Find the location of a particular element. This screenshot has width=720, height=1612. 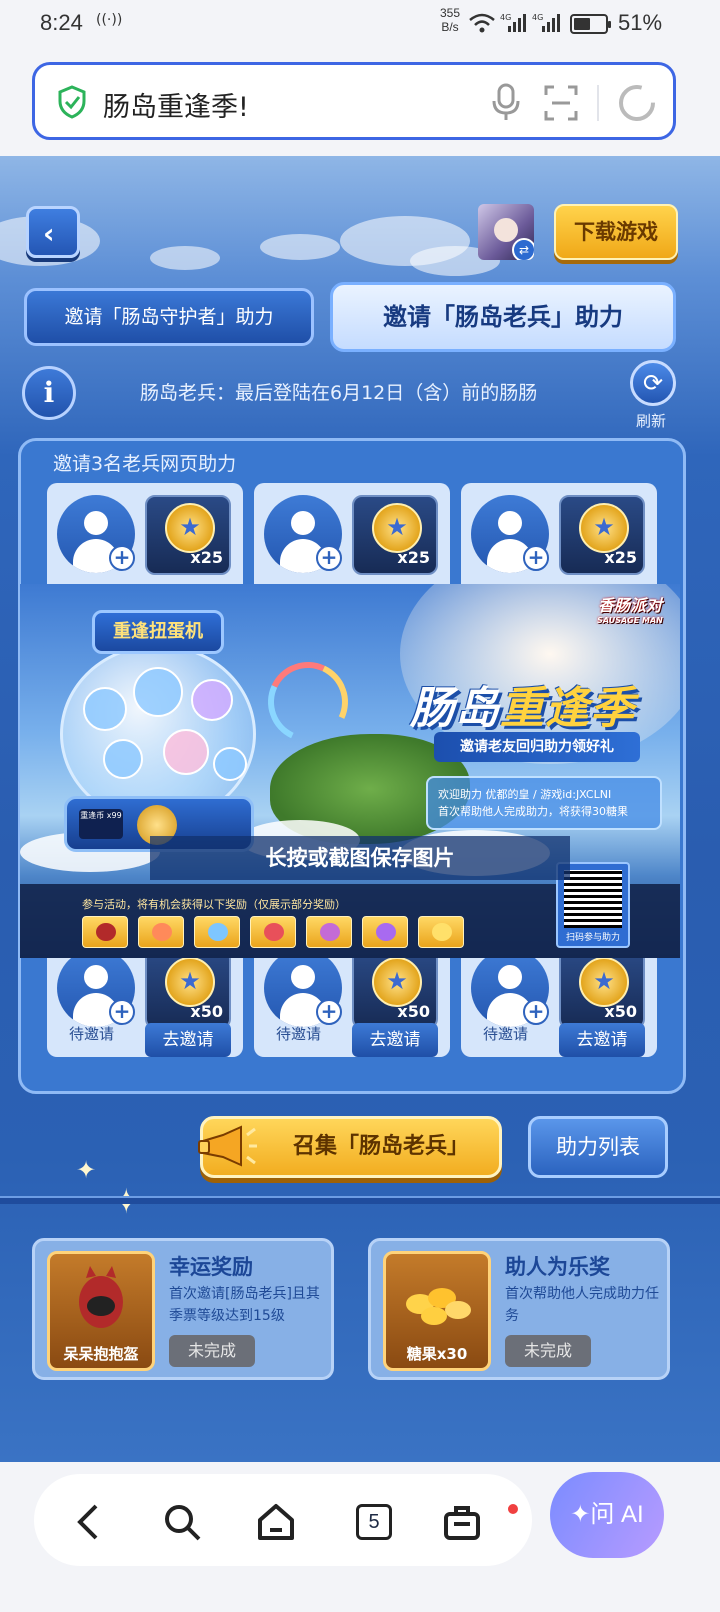

logo-text: 香肠派对 is located at coordinates (629, 605).